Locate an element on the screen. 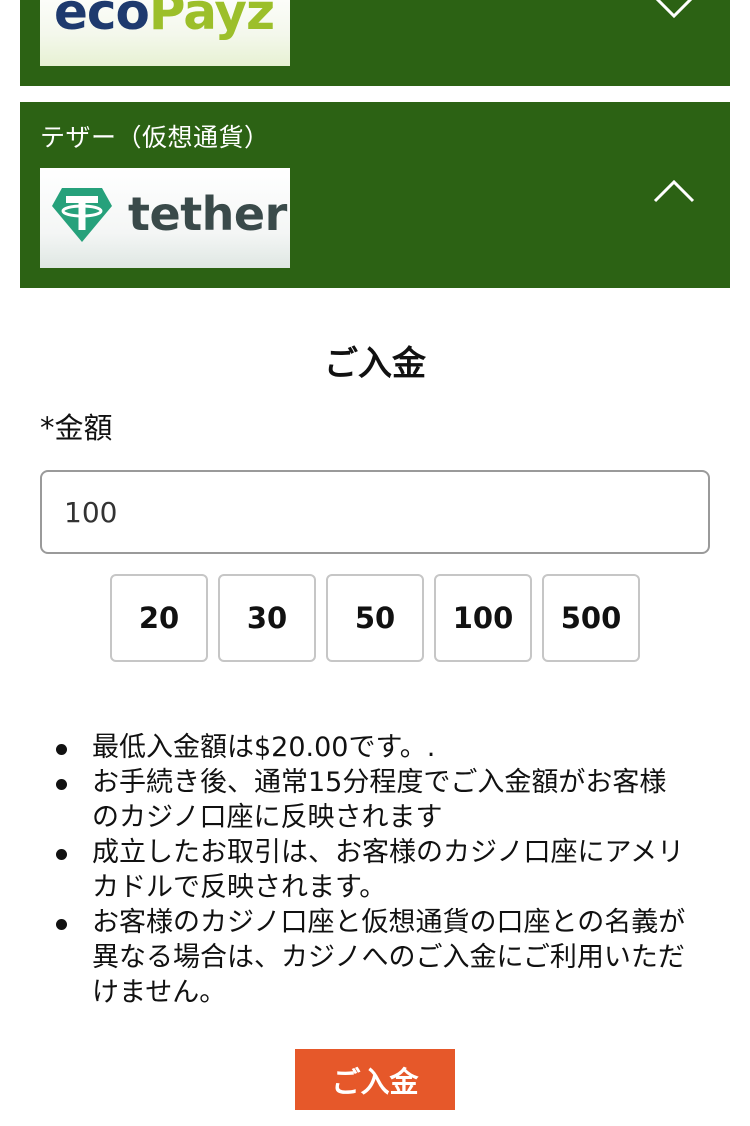 Image resolution: width=750 pixels, height=1126 pixels. chevron-down-icon is located at coordinates (674, 10).